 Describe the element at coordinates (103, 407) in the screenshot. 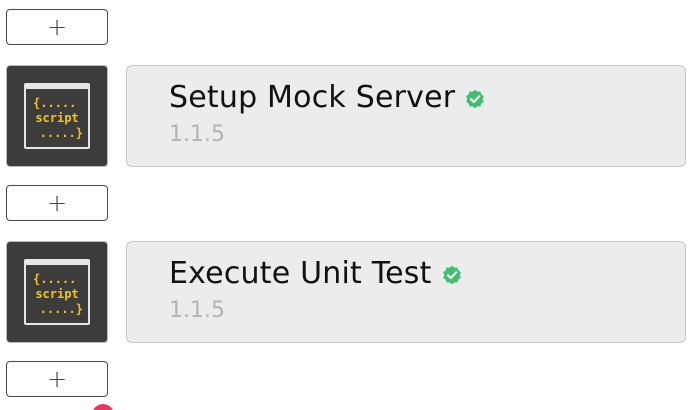

I see `alert-dot-icon` at that location.